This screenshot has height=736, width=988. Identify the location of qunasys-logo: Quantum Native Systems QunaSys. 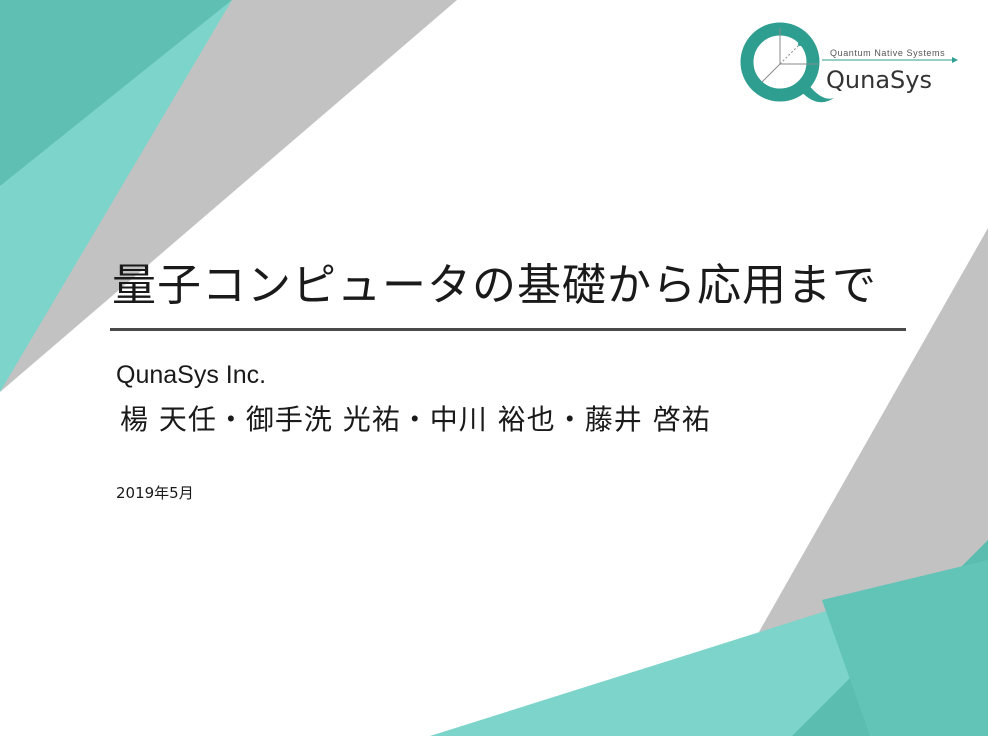
(849, 62).